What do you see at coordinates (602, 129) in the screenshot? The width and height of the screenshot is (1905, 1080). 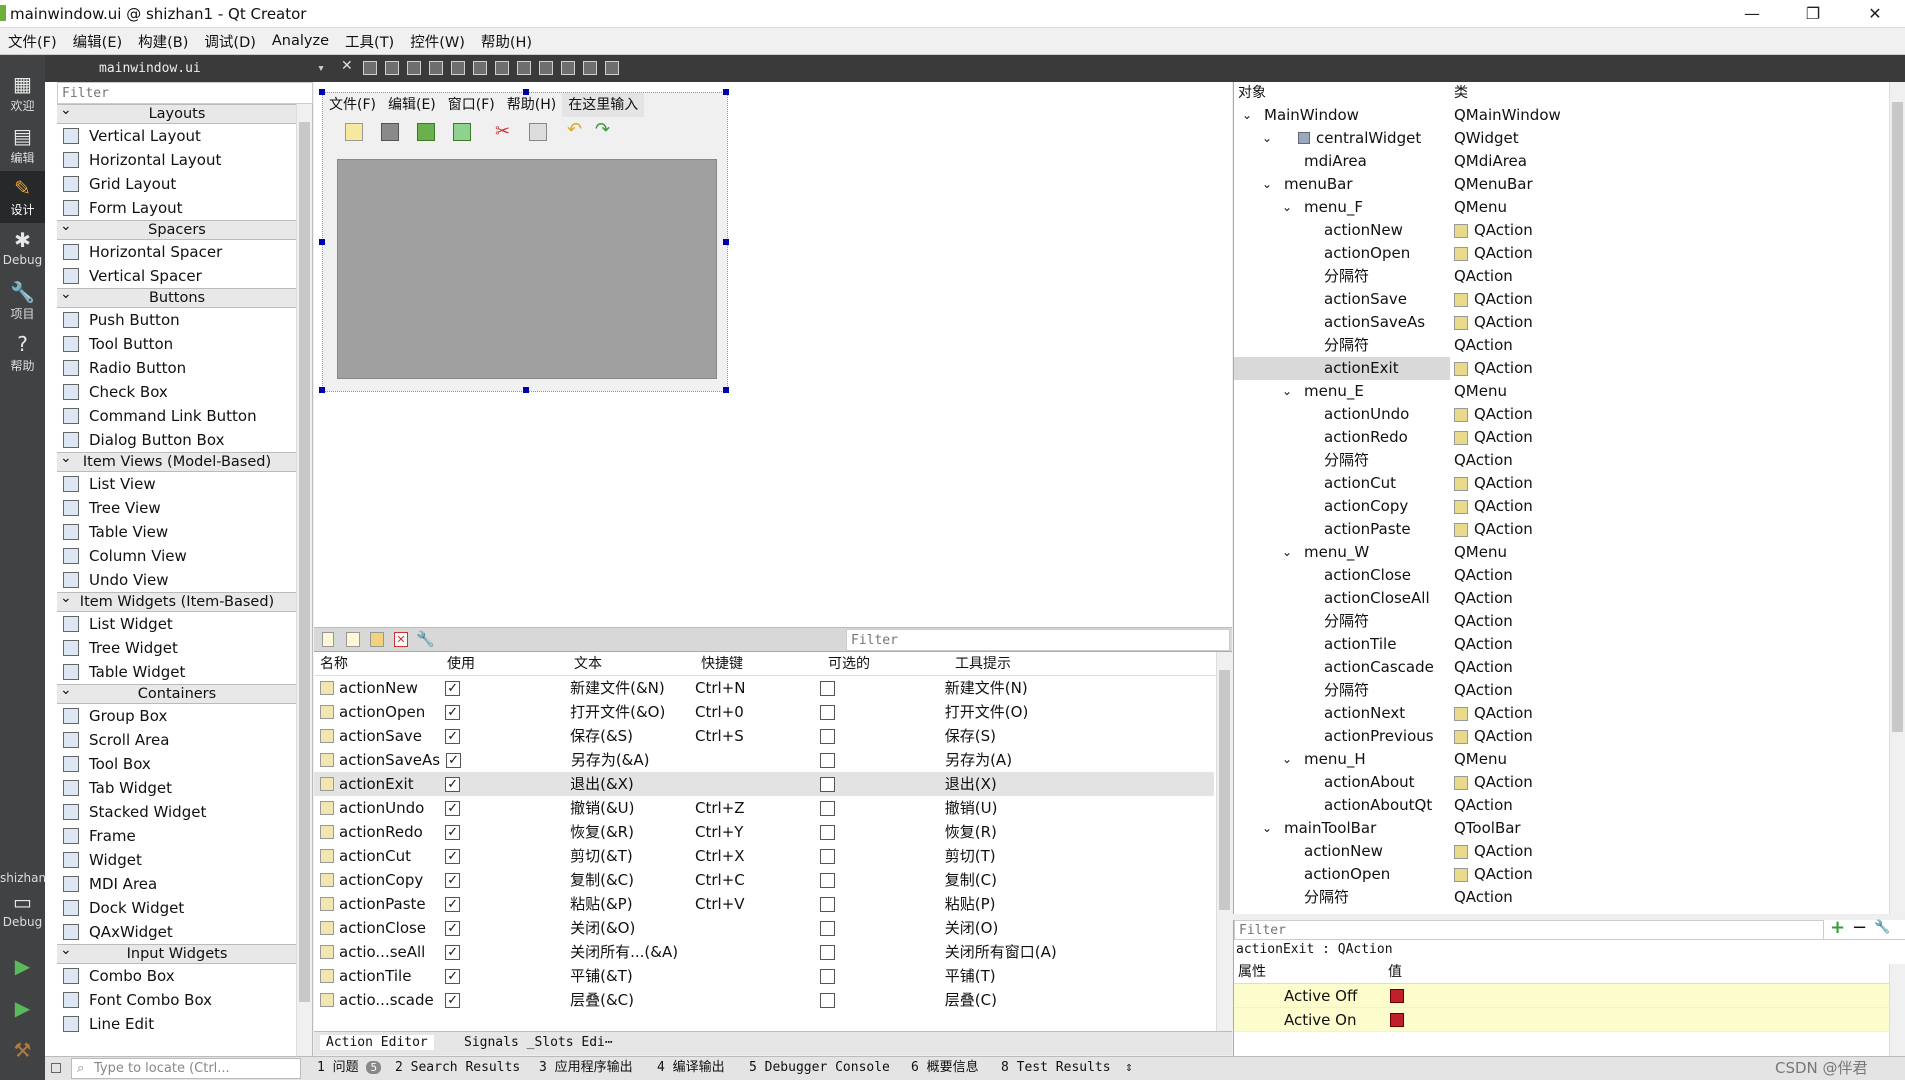 I see `redo-icon: ↷` at bounding box center [602, 129].